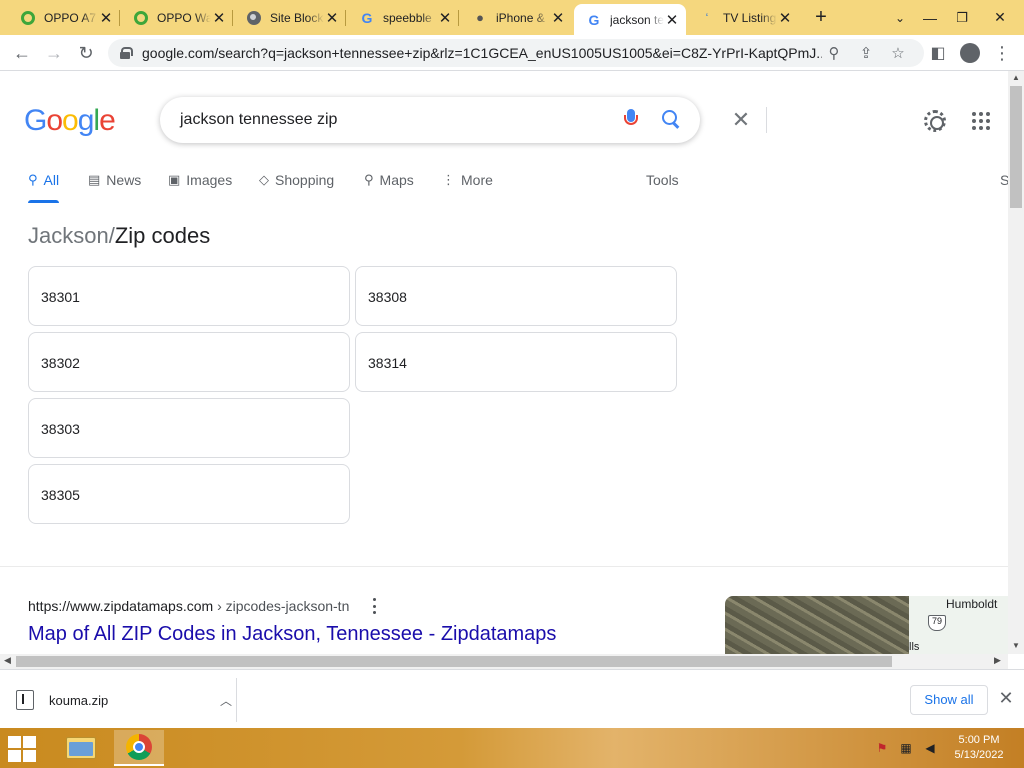 Image resolution: width=1024 pixels, height=768 pixels. What do you see at coordinates (882, 748) in the screenshot?
I see `action-center-flag-icon: ⚑` at bounding box center [882, 748].